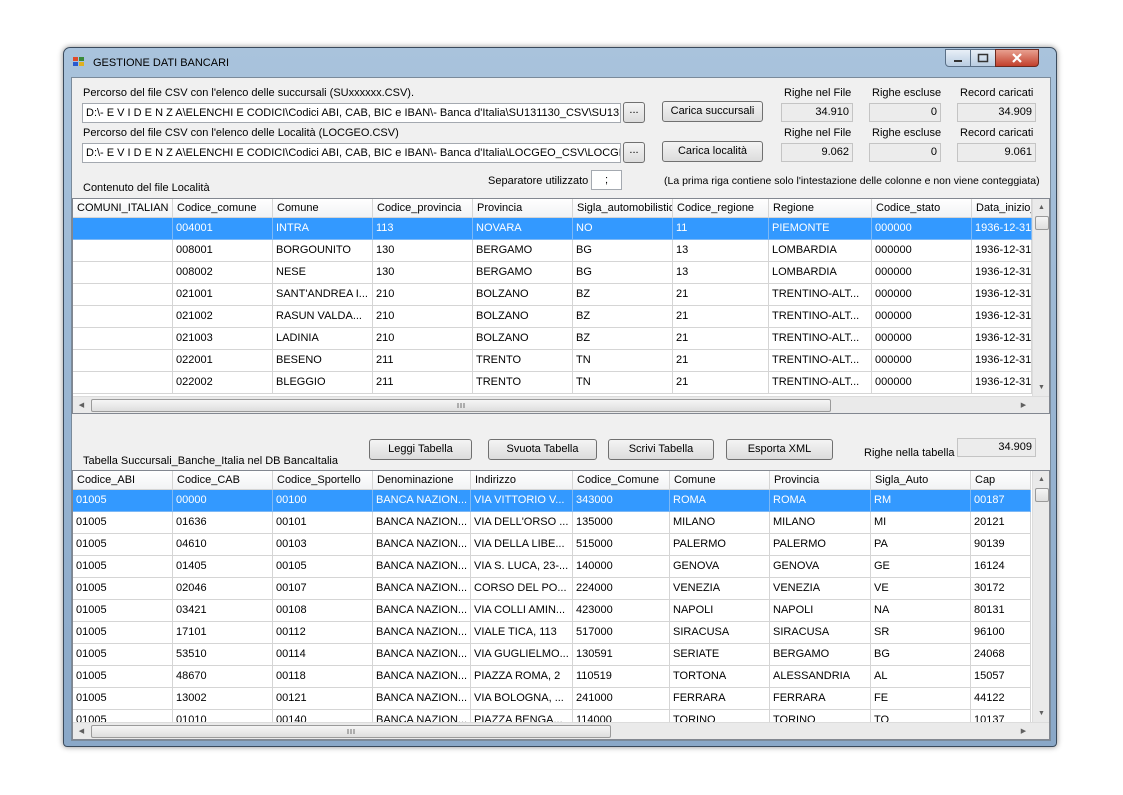 Image resolution: width=1123 pixels, height=795 pixels. What do you see at coordinates (1001, 677) in the screenshot?
I see `table-cell: 15057` at bounding box center [1001, 677].